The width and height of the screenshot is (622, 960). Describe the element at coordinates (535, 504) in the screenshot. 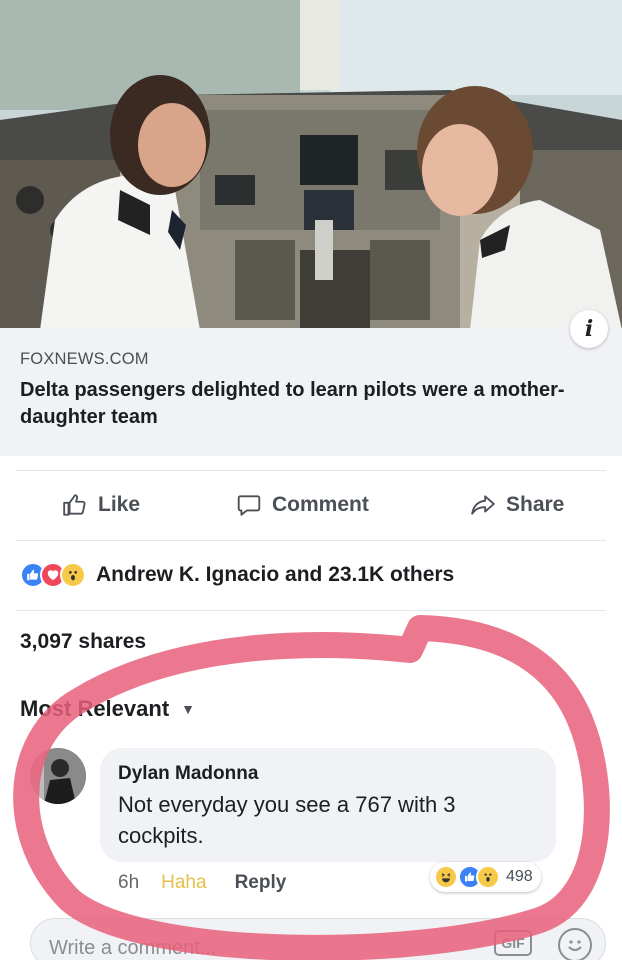

I see `share-label: Share` at that location.